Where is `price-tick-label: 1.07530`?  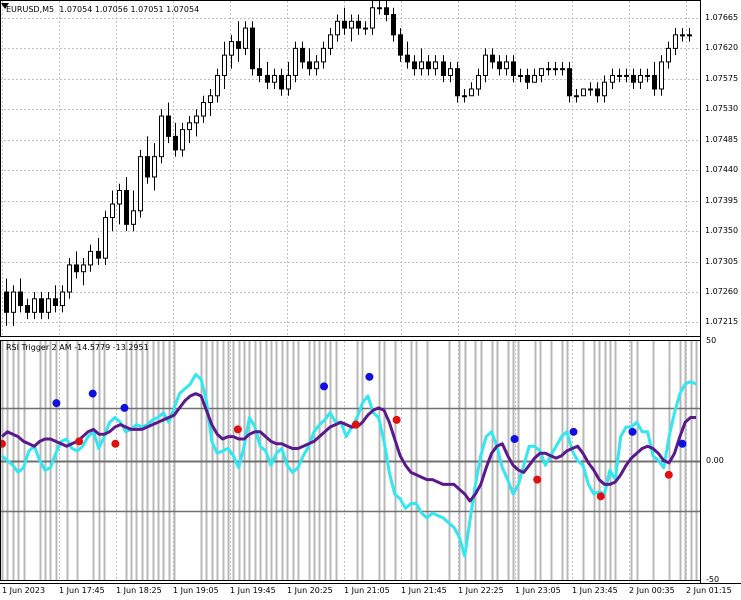 price-tick-label: 1.07530 is located at coordinates (722, 109).